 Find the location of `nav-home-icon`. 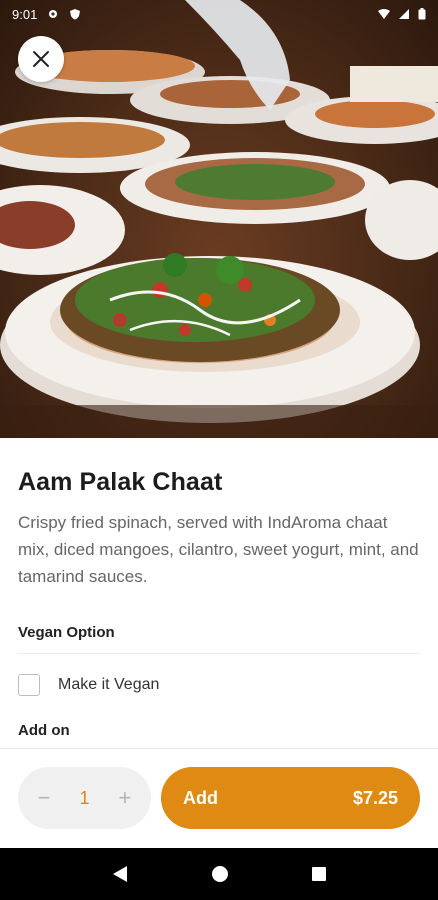

nav-home-icon is located at coordinates (220, 874).